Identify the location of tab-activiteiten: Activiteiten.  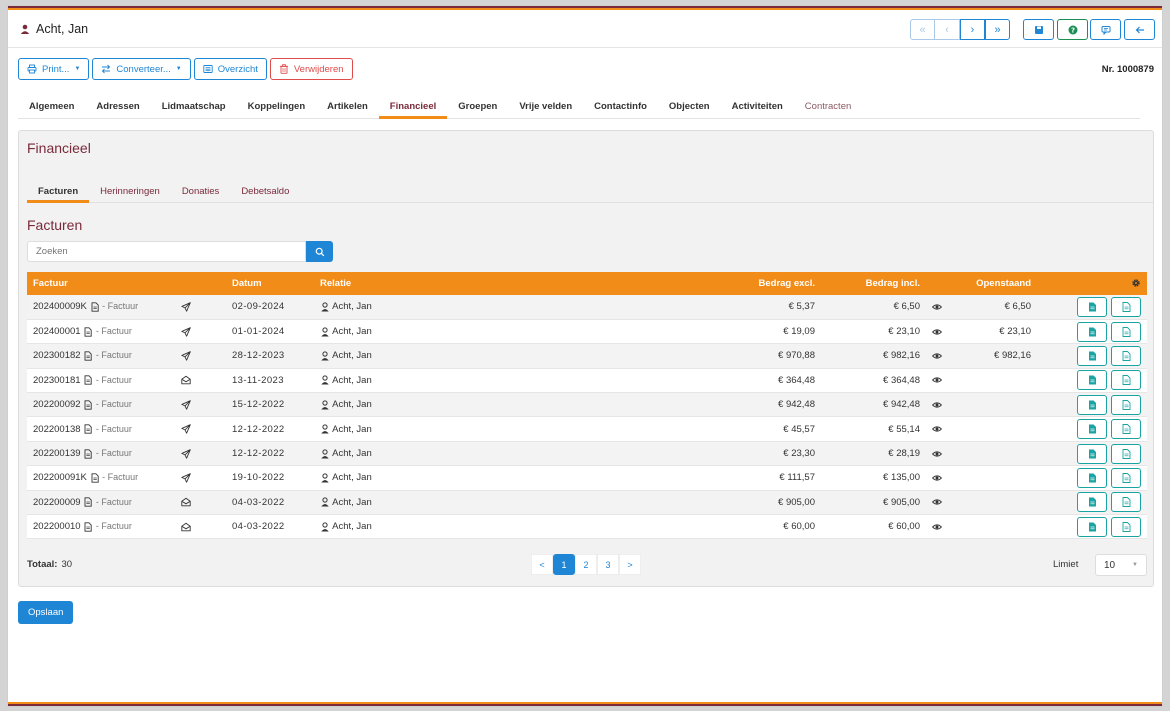
(757, 107).